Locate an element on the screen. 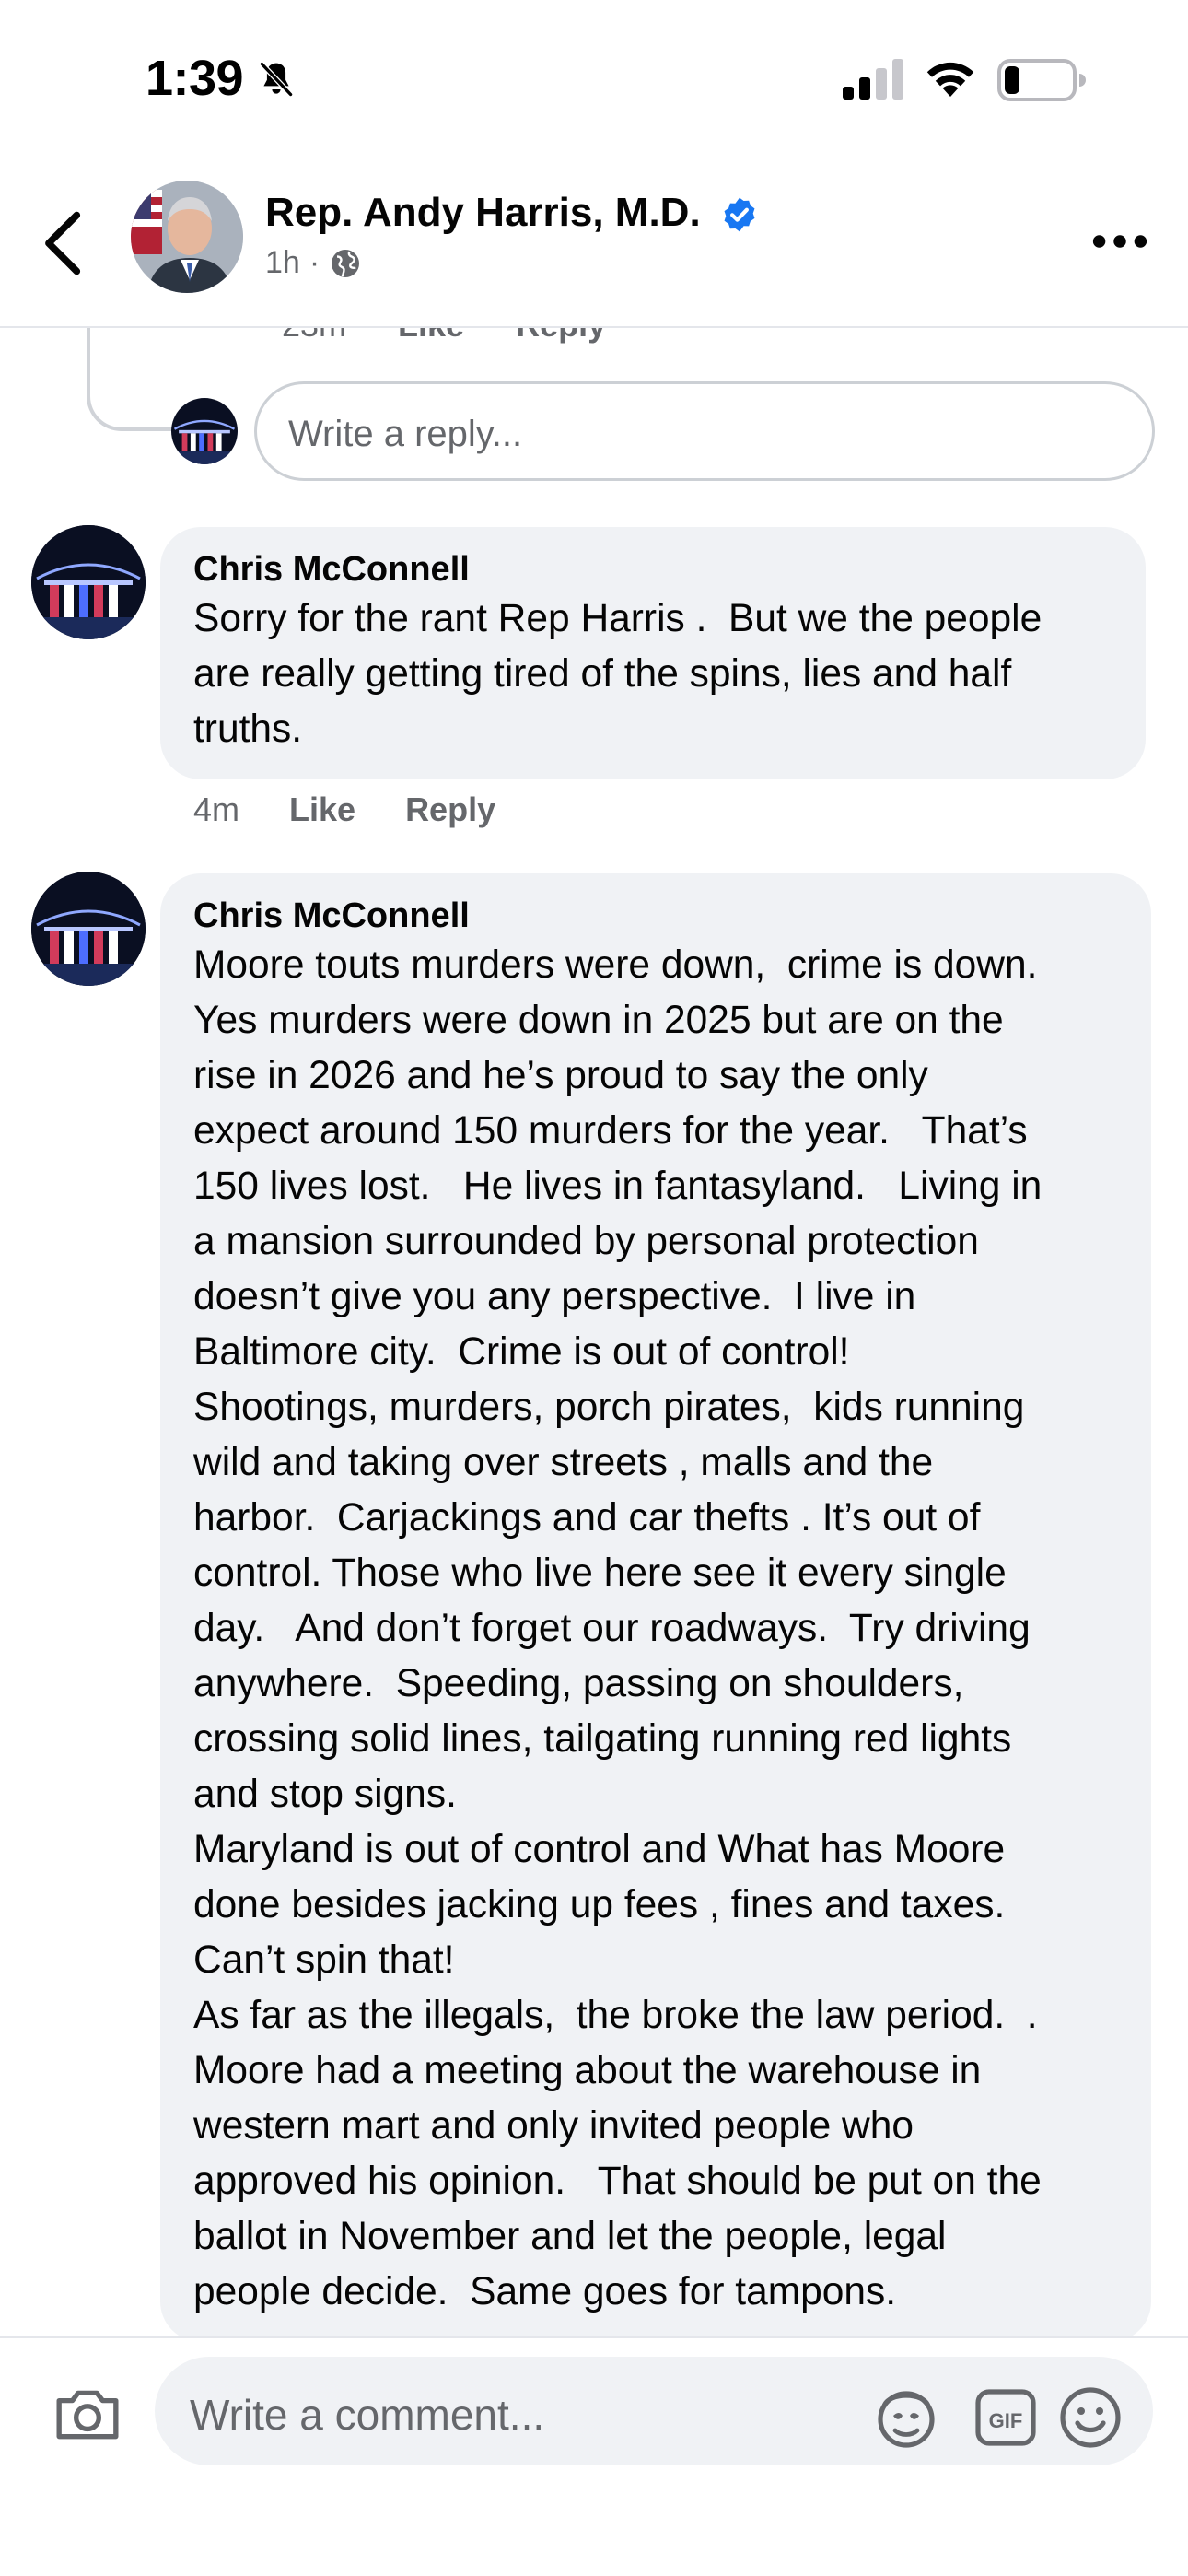 This screenshot has height=2576, width=1188. back-arrow-icon is located at coordinates (64, 243).